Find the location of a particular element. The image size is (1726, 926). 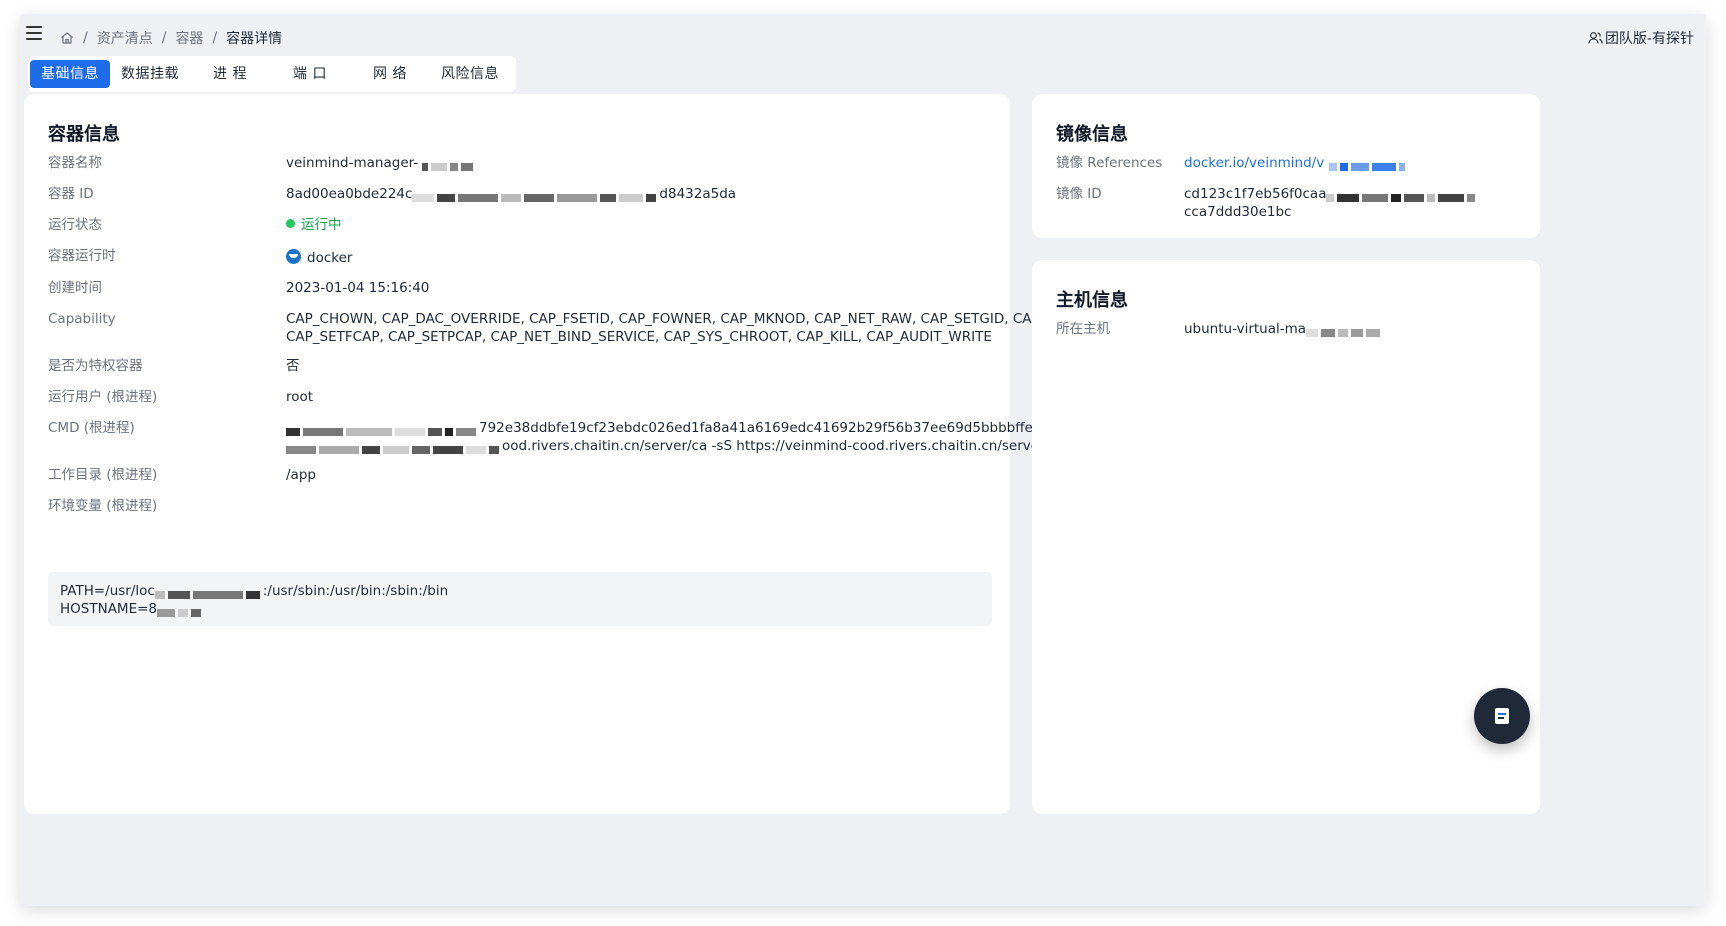

breadcrumb: / 资产清点 / 容器 / 容器详情 is located at coordinates (171, 38).